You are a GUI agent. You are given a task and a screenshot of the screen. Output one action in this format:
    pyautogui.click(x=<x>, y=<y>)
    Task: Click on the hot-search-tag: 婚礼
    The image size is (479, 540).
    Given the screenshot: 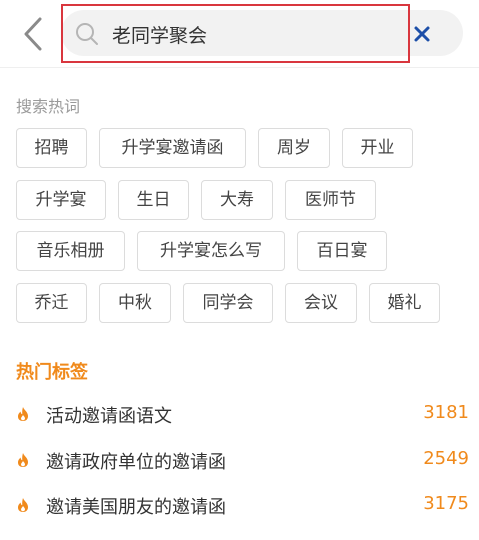 What is the action you would take?
    pyautogui.click(x=404, y=303)
    